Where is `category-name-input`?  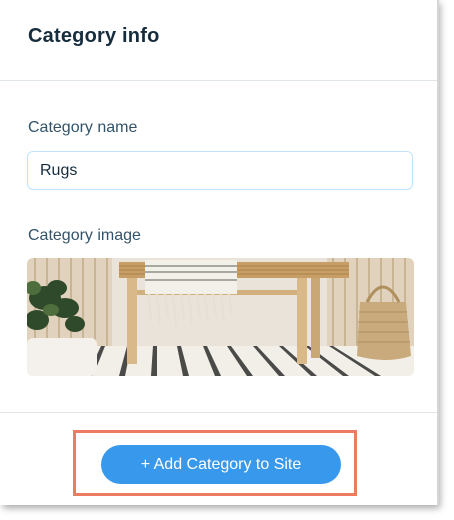
category-name-input is located at coordinates (220, 170).